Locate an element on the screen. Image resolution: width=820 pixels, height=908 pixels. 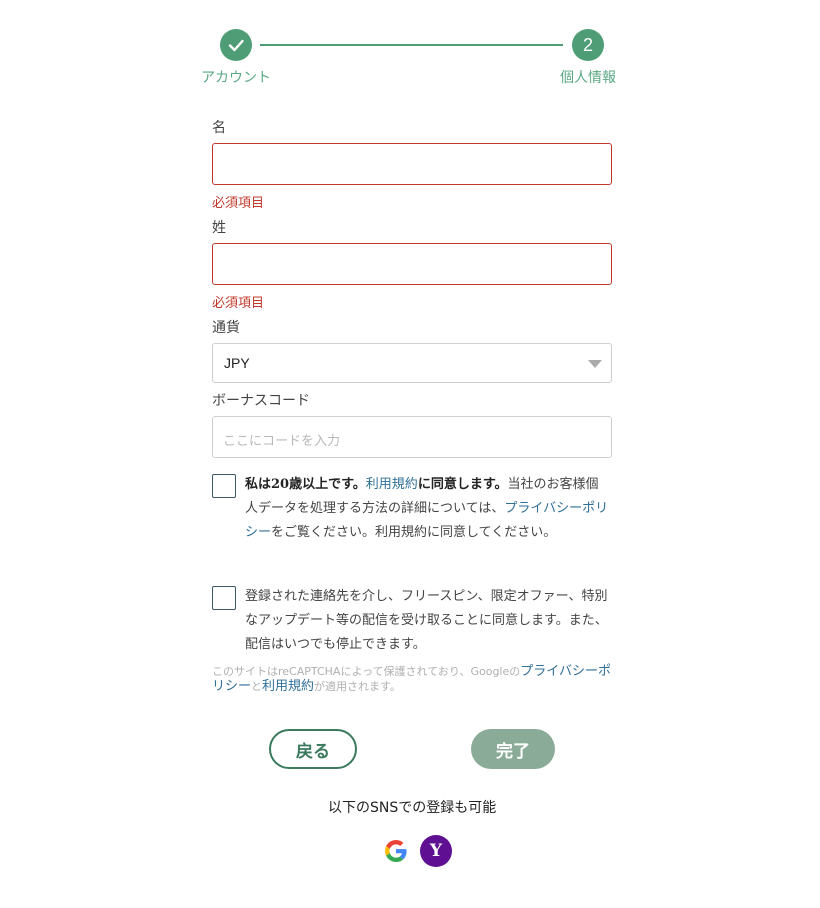
bonus-code-input: ここにコードを入力 is located at coordinates (412, 437).